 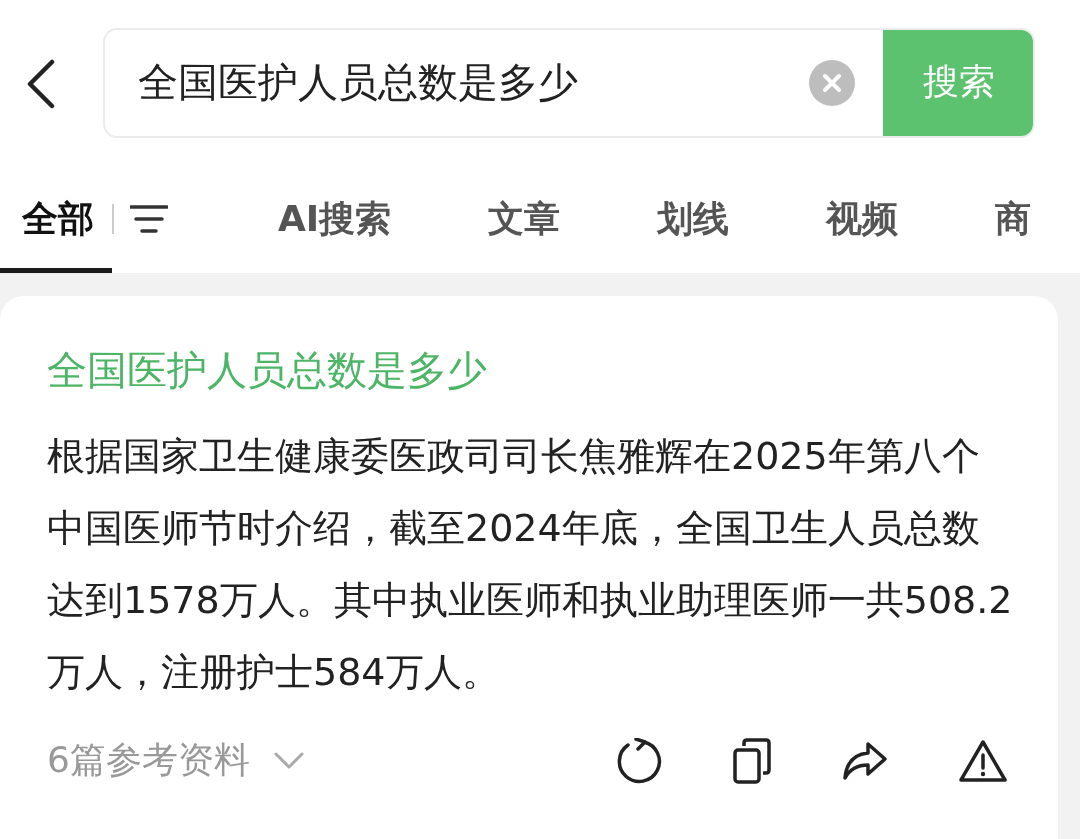 What do you see at coordinates (693, 219) in the screenshot?
I see `tab: 划线` at bounding box center [693, 219].